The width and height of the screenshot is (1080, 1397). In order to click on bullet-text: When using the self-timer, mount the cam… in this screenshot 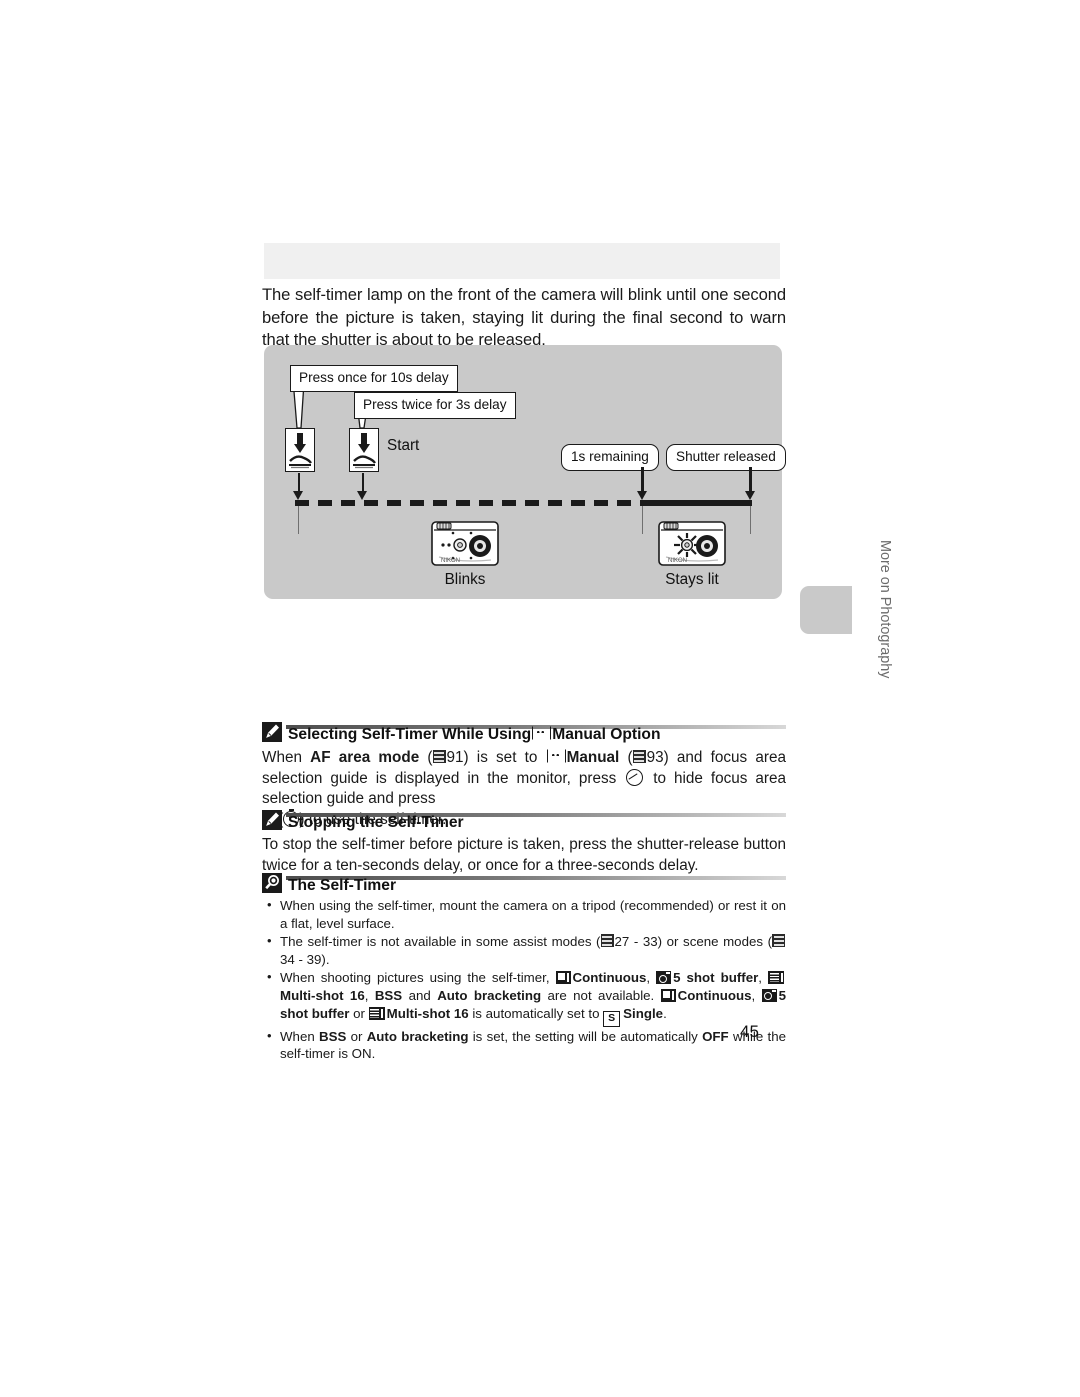, I will do `click(533, 914)`.